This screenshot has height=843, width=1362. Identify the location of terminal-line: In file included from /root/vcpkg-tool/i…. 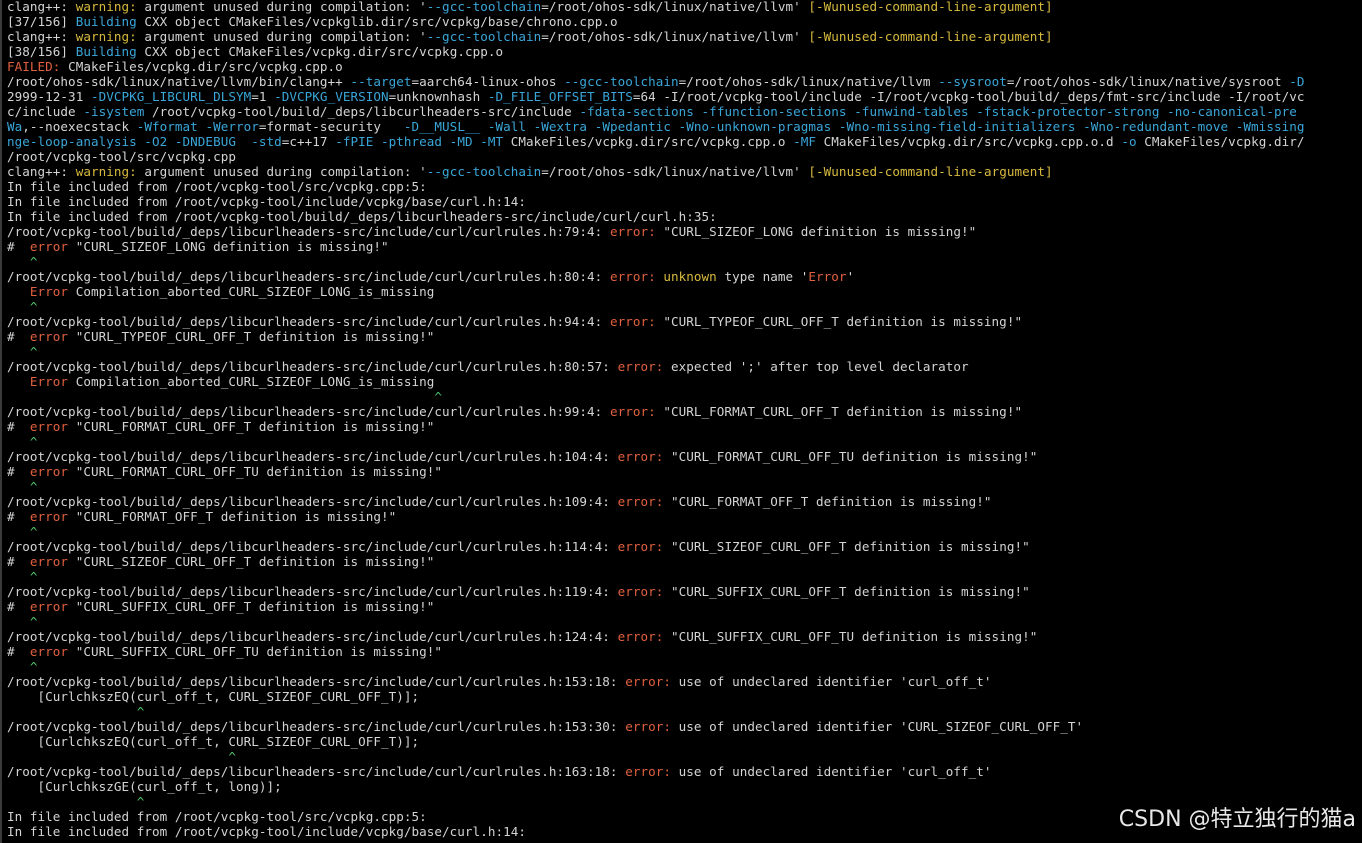
(684, 201).